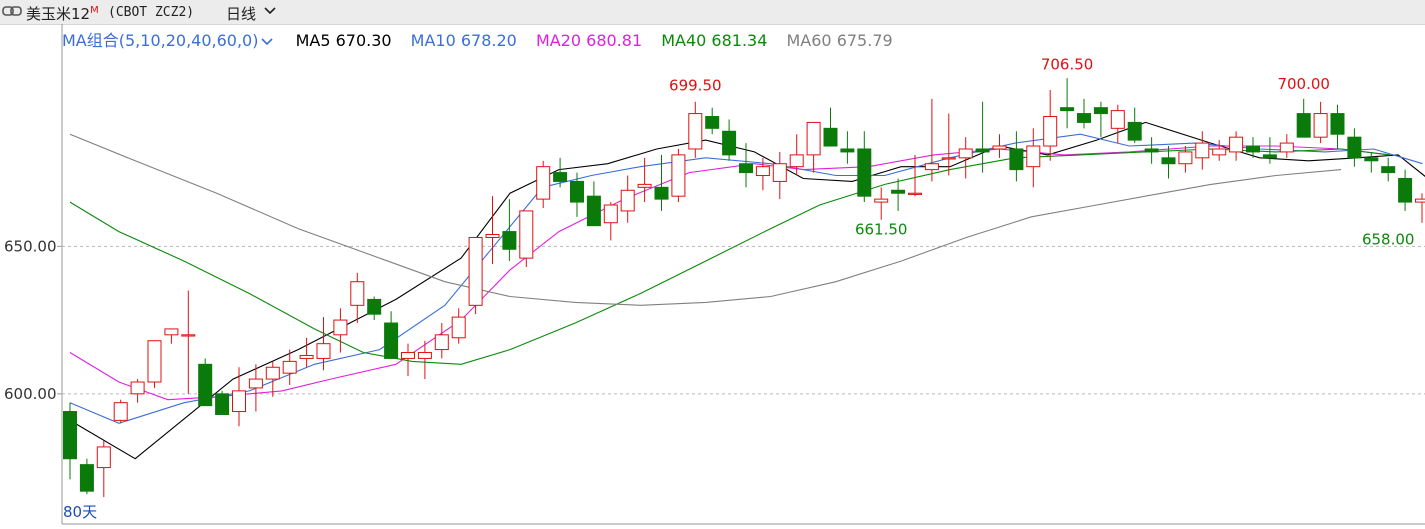  Describe the element at coordinates (1067, 65) in the screenshot. I see `price-annotation: 706.50` at that location.